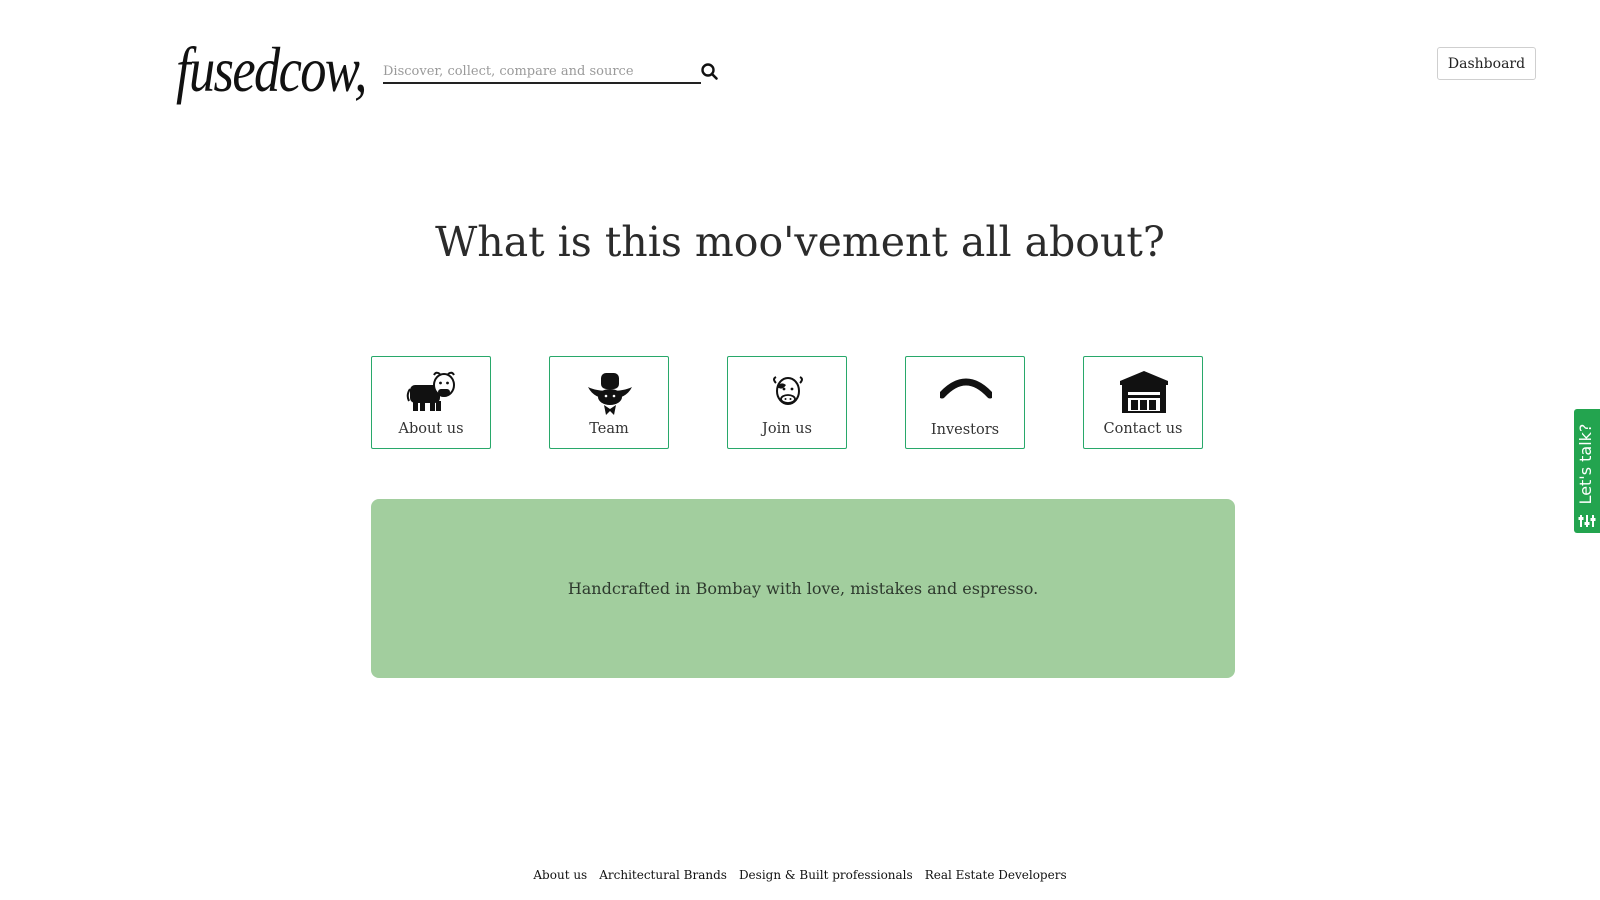 The width and height of the screenshot is (1600, 900). I want to click on search-bar, so click(542, 72).